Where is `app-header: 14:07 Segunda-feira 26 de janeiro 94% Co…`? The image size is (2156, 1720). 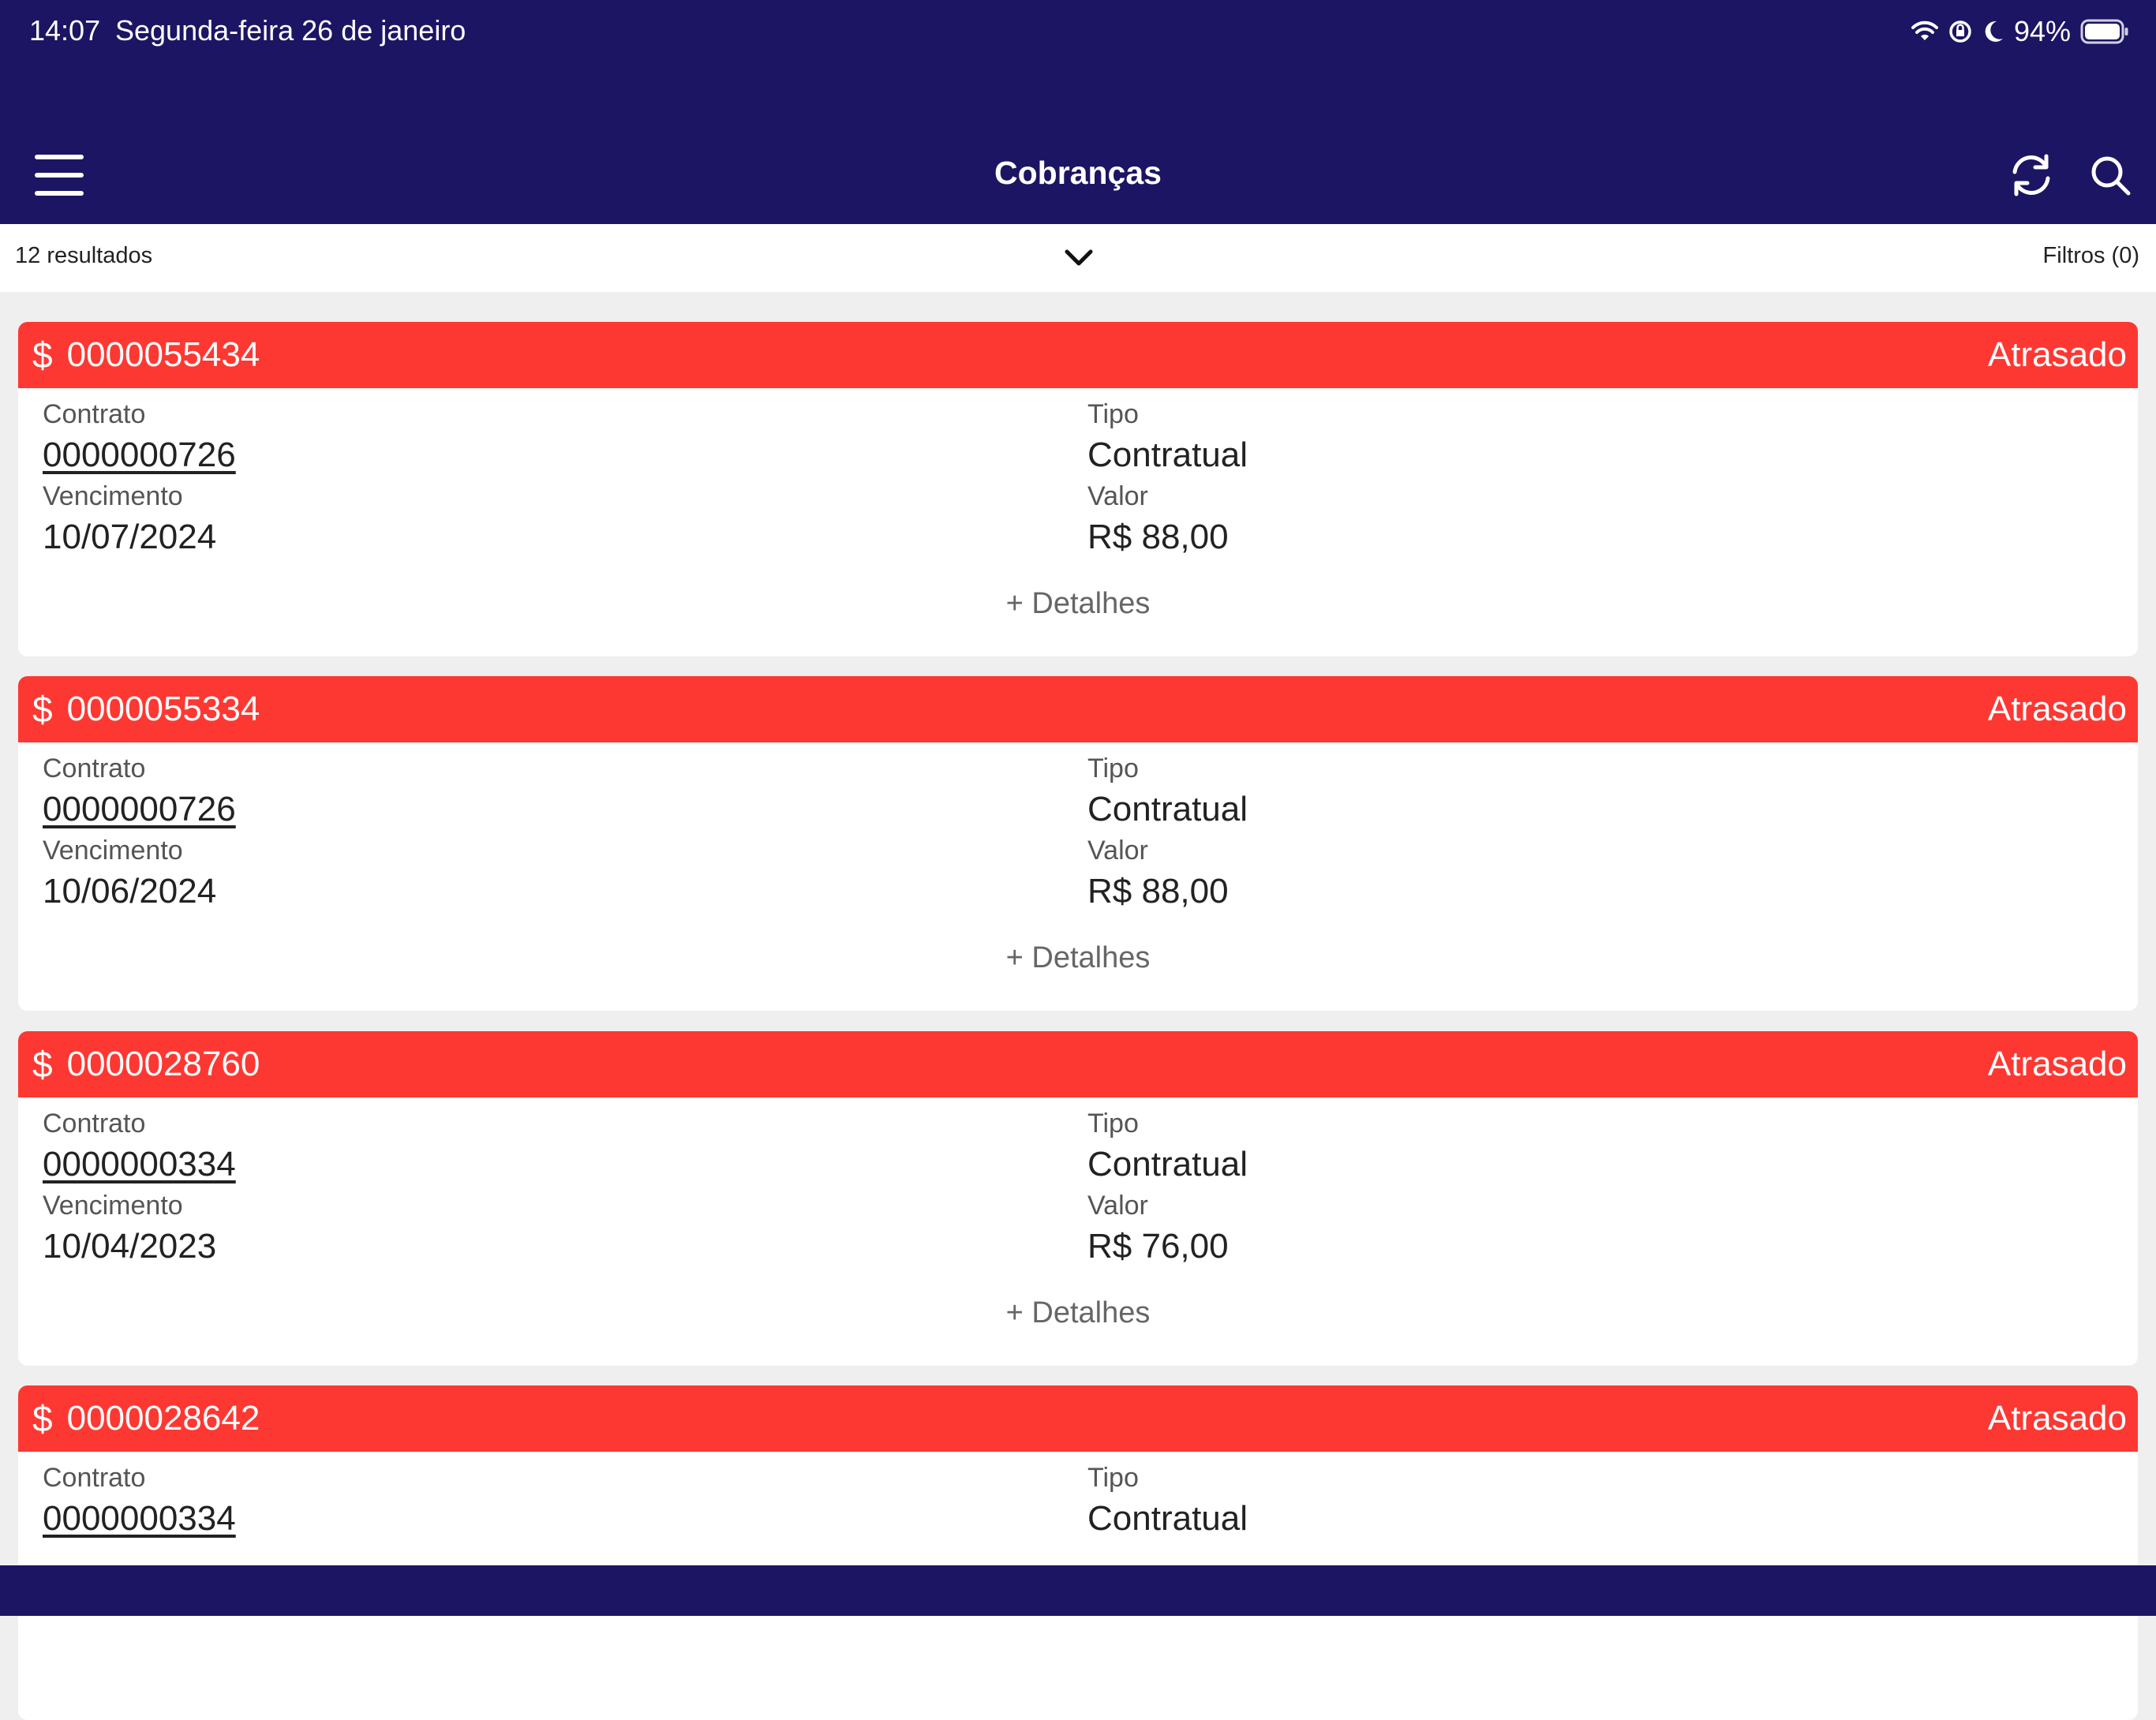 app-header: 14:07 Segunda-feira 26 de janeiro 94% Co… is located at coordinates (1078, 112).